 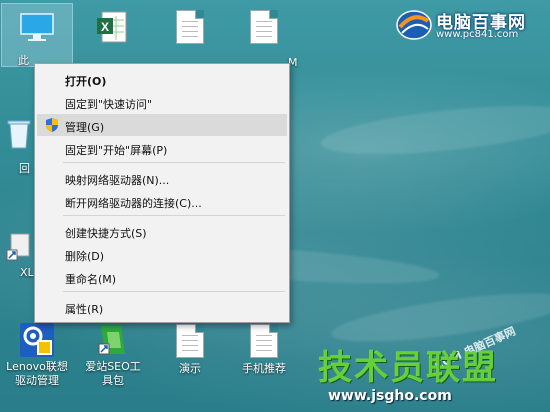 What do you see at coordinates (162, 277) in the screenshot?
I see `menu-item-rename: 重命名(M)` at bounding box center [162, 277].